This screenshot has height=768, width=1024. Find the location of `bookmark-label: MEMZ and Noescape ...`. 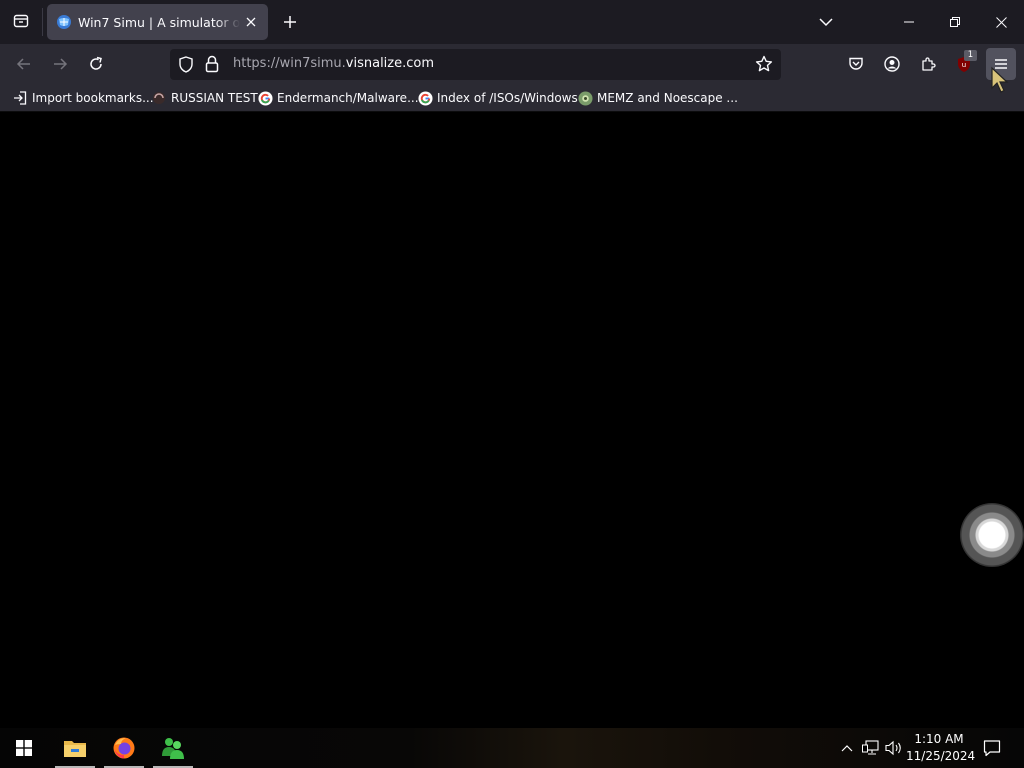

bookmark-label: MEMZ and Noescape ... is located at coordinates (667, 98).